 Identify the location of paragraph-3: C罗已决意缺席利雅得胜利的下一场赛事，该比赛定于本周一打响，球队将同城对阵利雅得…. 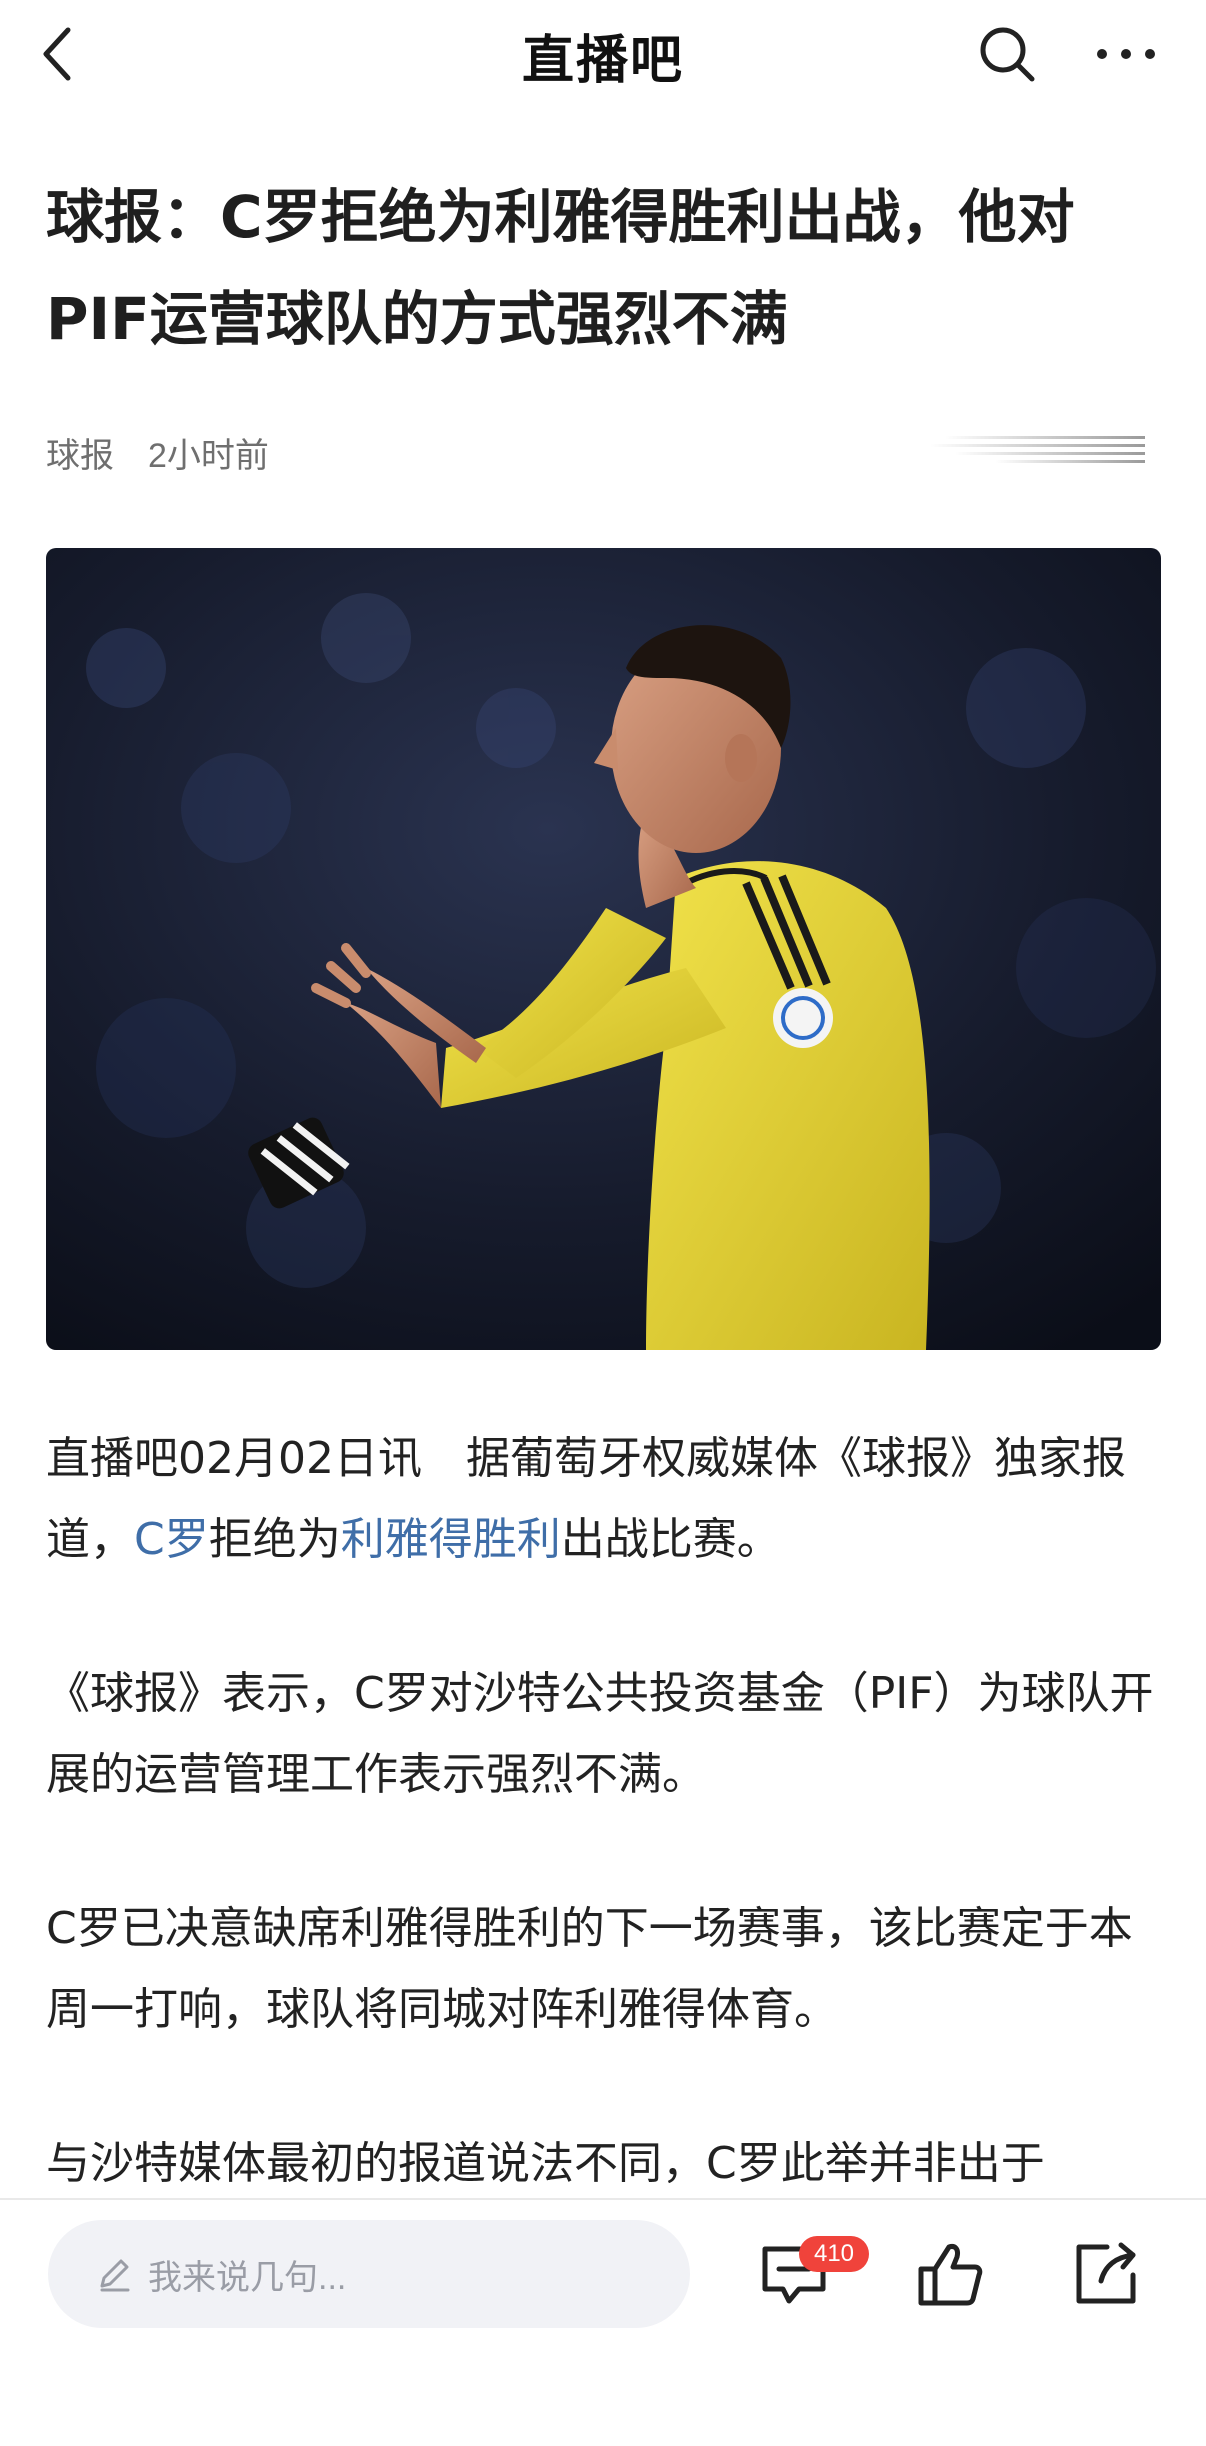
(589, 1969).